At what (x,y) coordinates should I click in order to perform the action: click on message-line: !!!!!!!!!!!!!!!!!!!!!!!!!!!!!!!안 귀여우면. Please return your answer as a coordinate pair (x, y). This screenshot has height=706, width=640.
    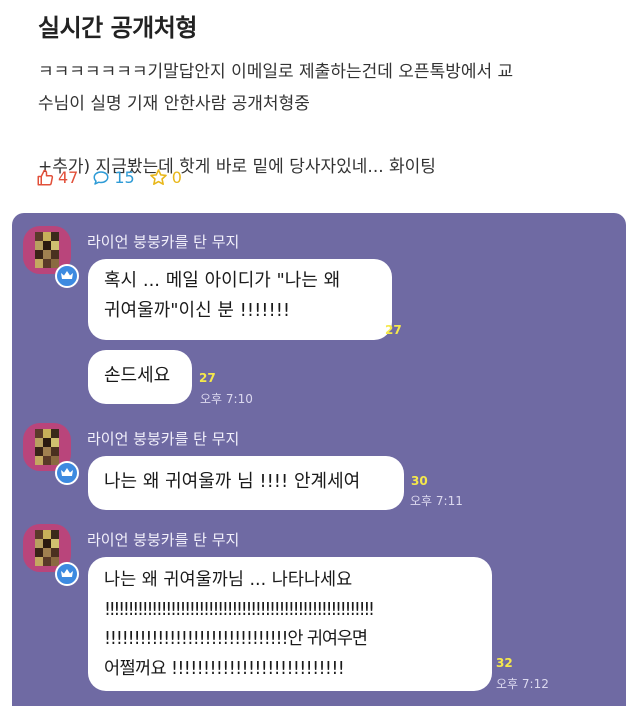
    Looking at the image, I should click on (236, 639).